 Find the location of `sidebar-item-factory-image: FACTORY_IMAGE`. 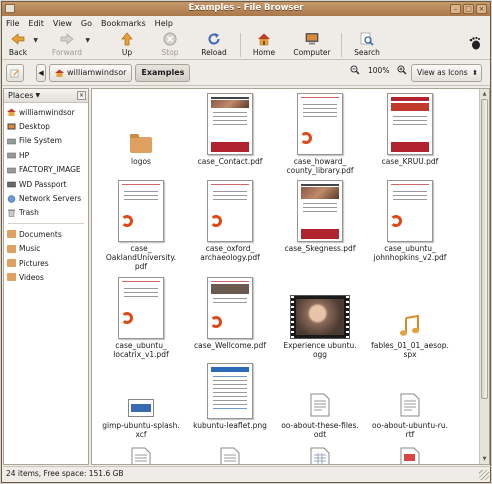

sidebar-item-factory-image: FACTORY_IMAGE is located at coordinates (46, 170).